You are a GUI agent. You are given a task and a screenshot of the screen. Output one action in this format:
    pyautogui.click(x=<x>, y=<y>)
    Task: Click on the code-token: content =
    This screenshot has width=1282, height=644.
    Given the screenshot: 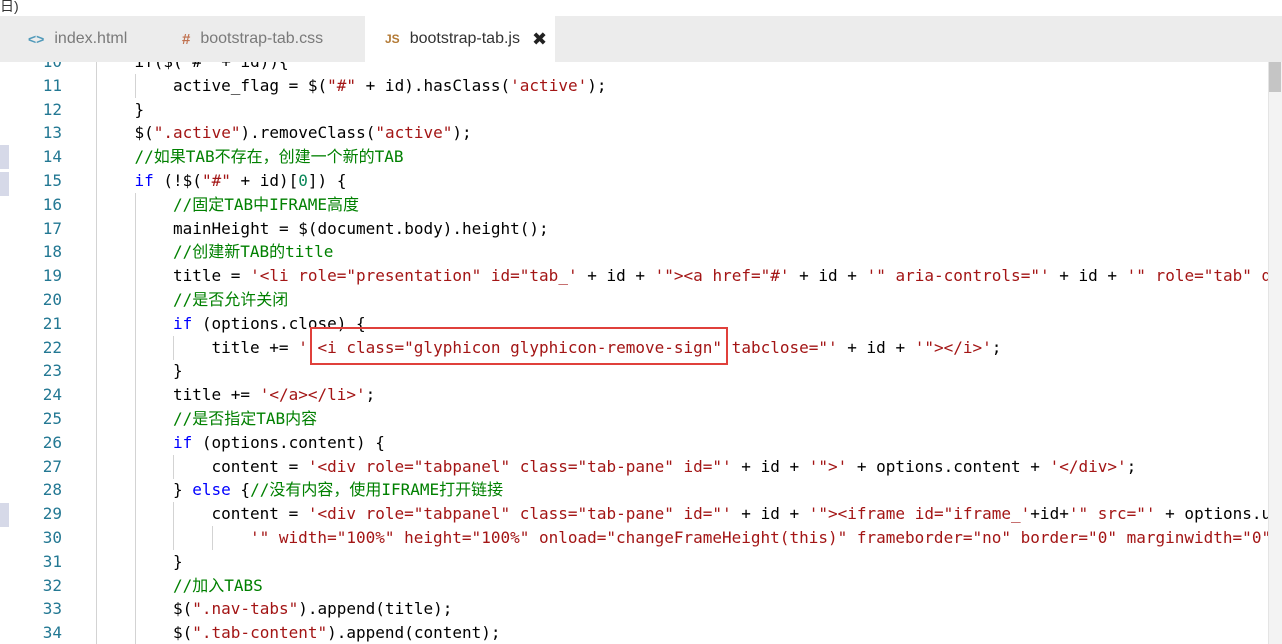 What is the action you would take?
    pyautogui.click(x=259, y=514)
    